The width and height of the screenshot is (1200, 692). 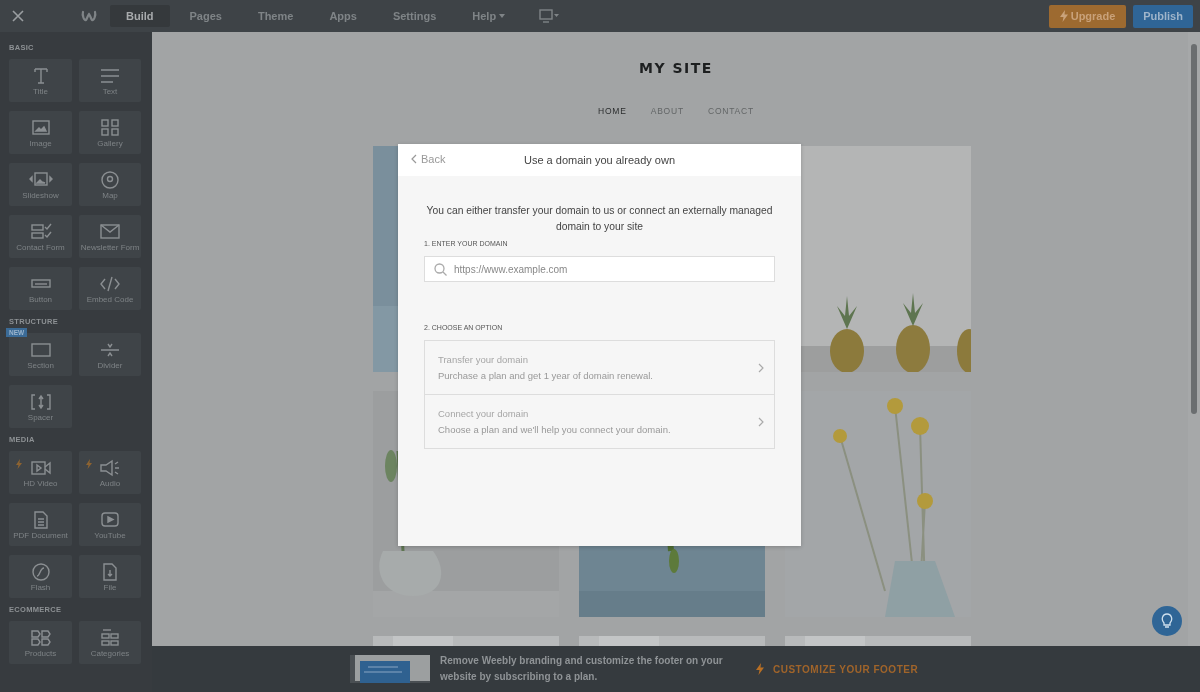 I want to click on upgrade-button: Upgrade, so click(x=1087, y=16).